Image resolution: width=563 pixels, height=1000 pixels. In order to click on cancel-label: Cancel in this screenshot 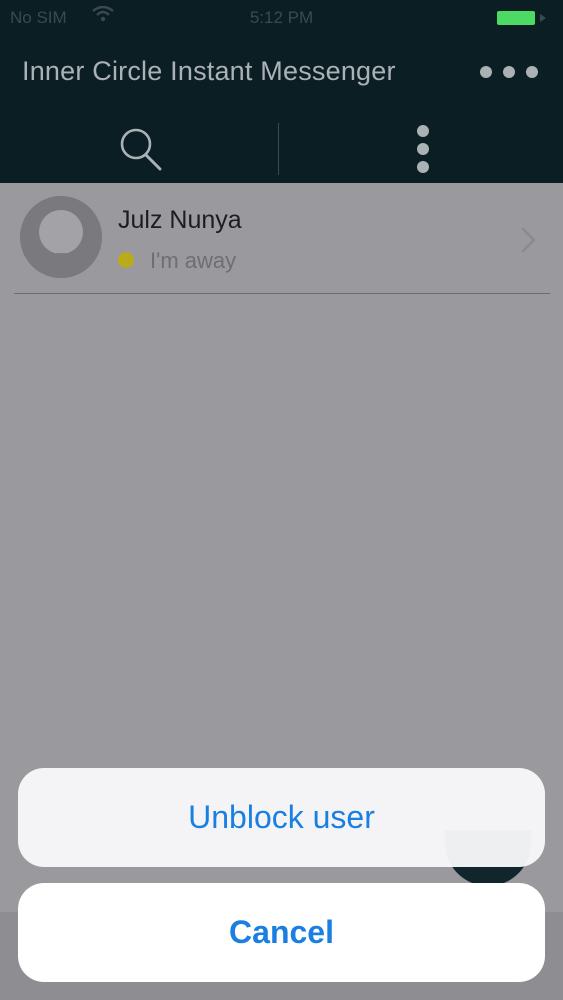, I will do `click(281, 932)`.